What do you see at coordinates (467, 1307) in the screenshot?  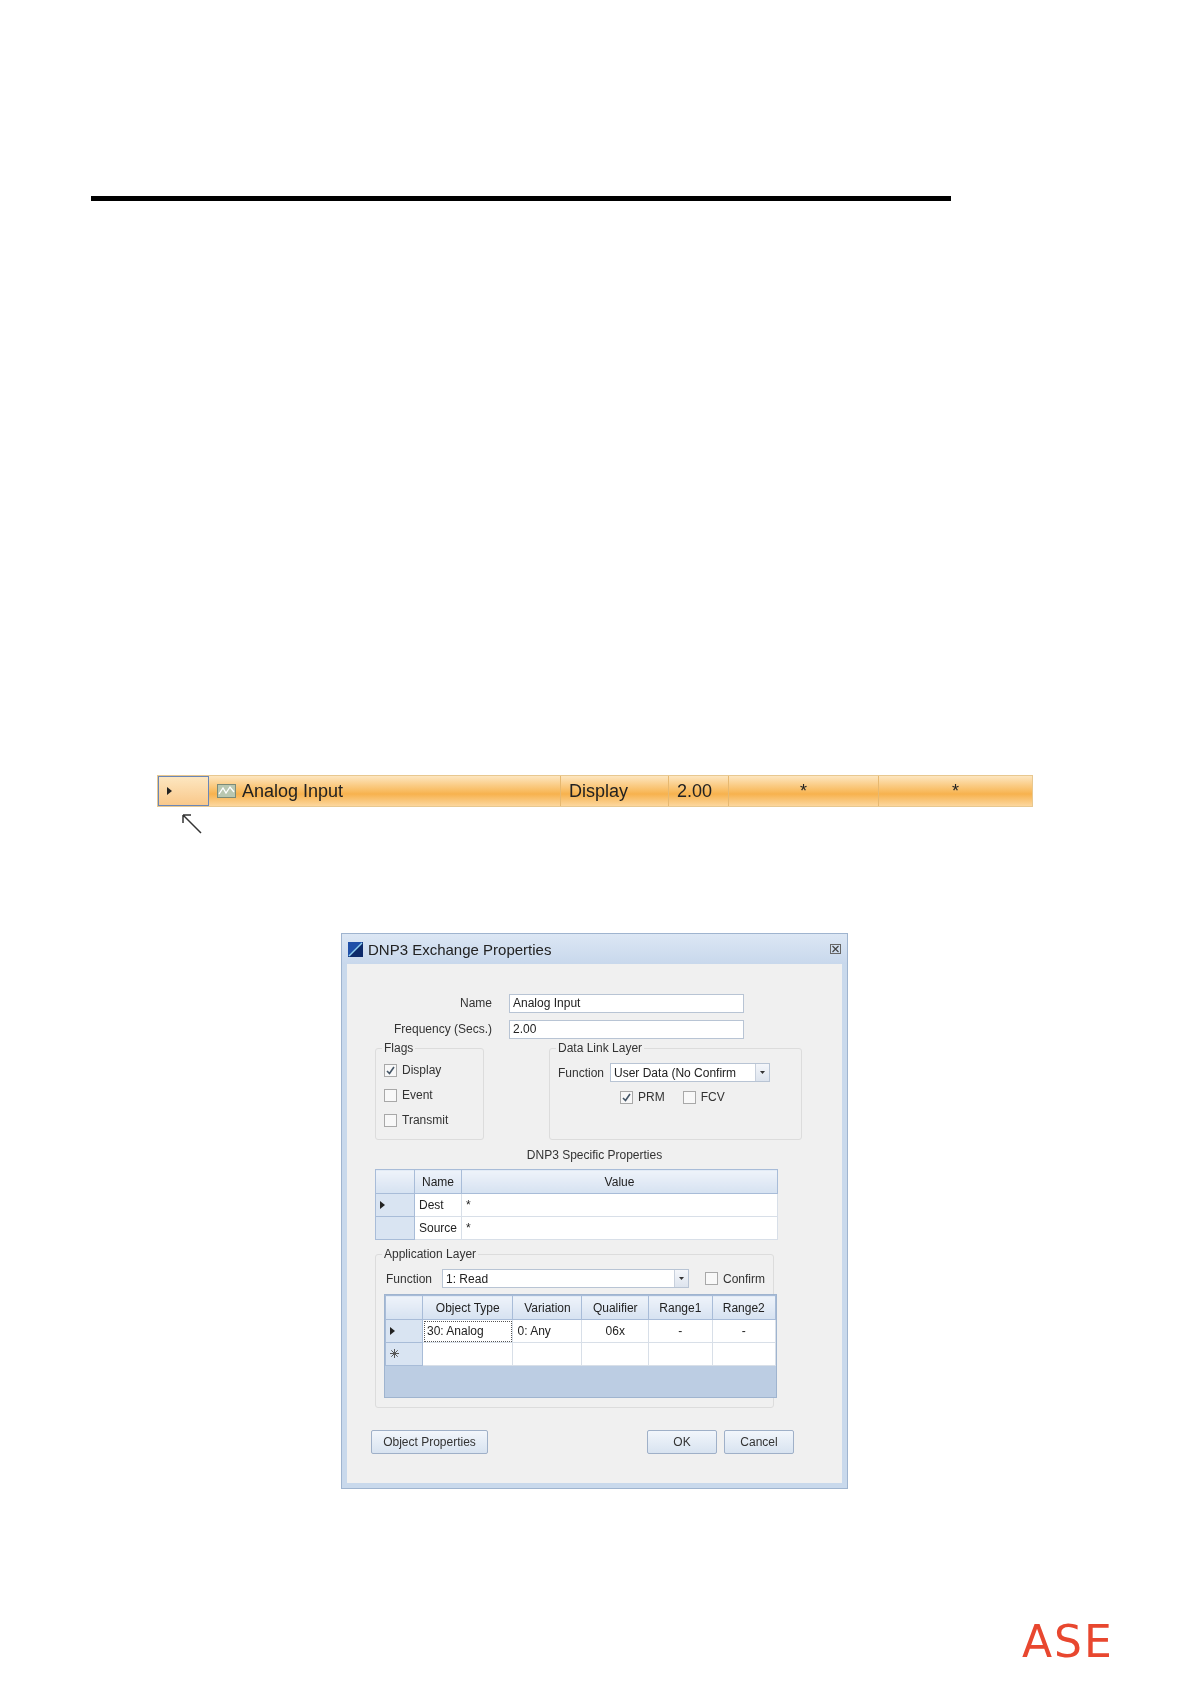 I see `column-header: Object Type` at bounding box center [467, 1307].